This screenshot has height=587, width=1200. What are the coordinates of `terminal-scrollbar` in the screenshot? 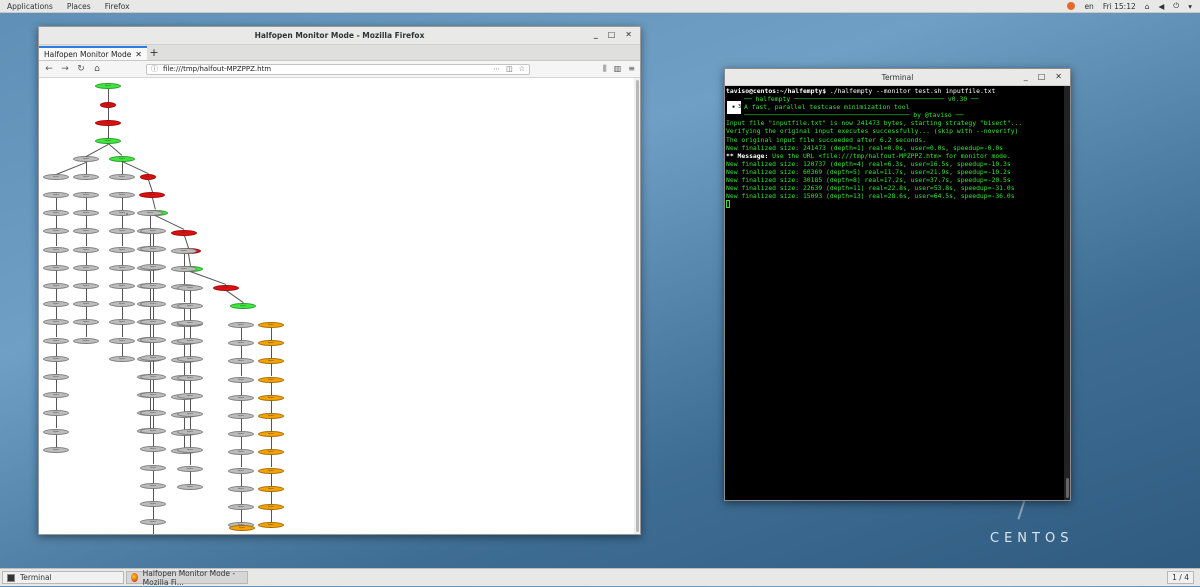 It's located at (1067, 293).